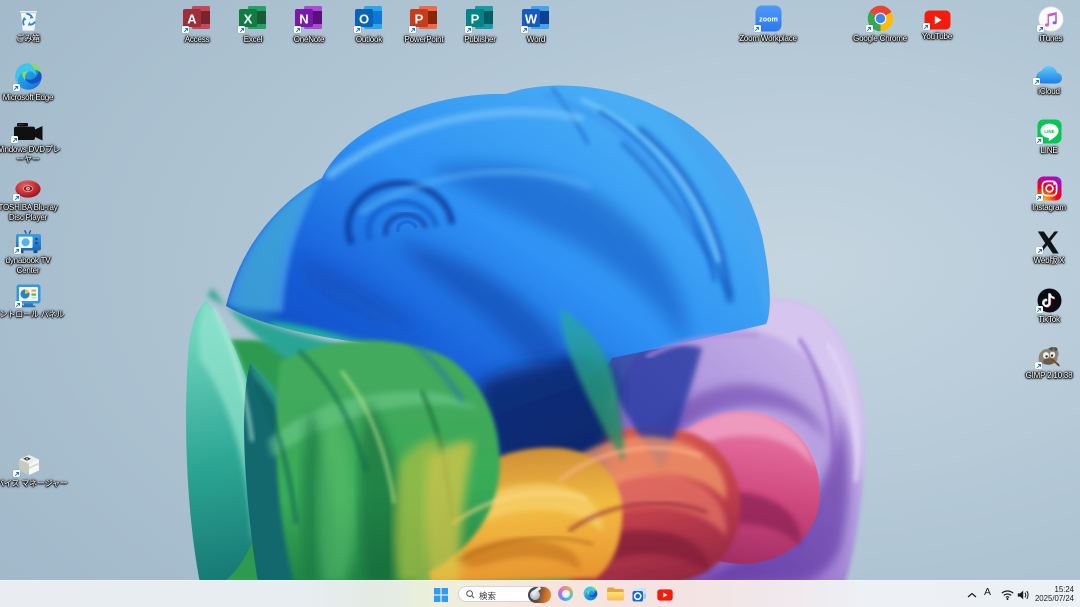 The image size is (1080, 607). I want to click on svg-text: A, so click(192, 19).